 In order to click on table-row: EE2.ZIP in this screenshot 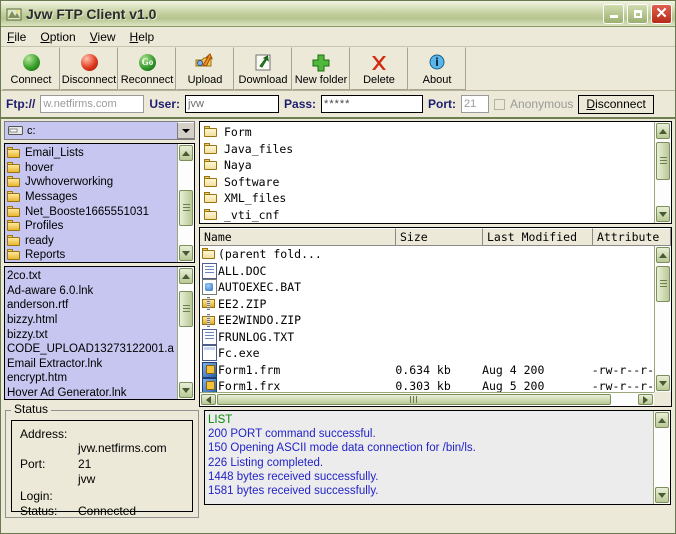, I will do `click(427, 304)`.